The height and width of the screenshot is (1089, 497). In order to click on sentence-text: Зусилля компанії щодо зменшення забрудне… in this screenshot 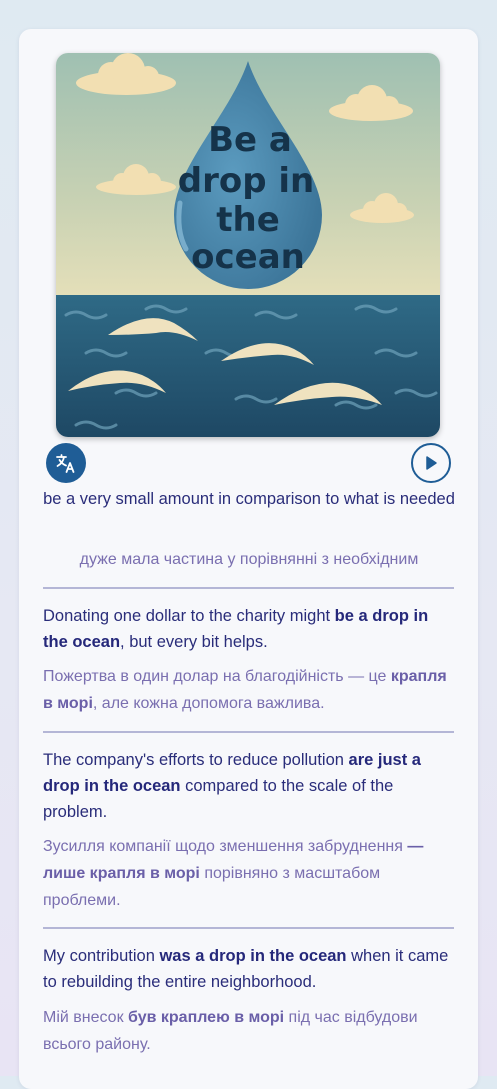, I will do `click(225, 846)`.